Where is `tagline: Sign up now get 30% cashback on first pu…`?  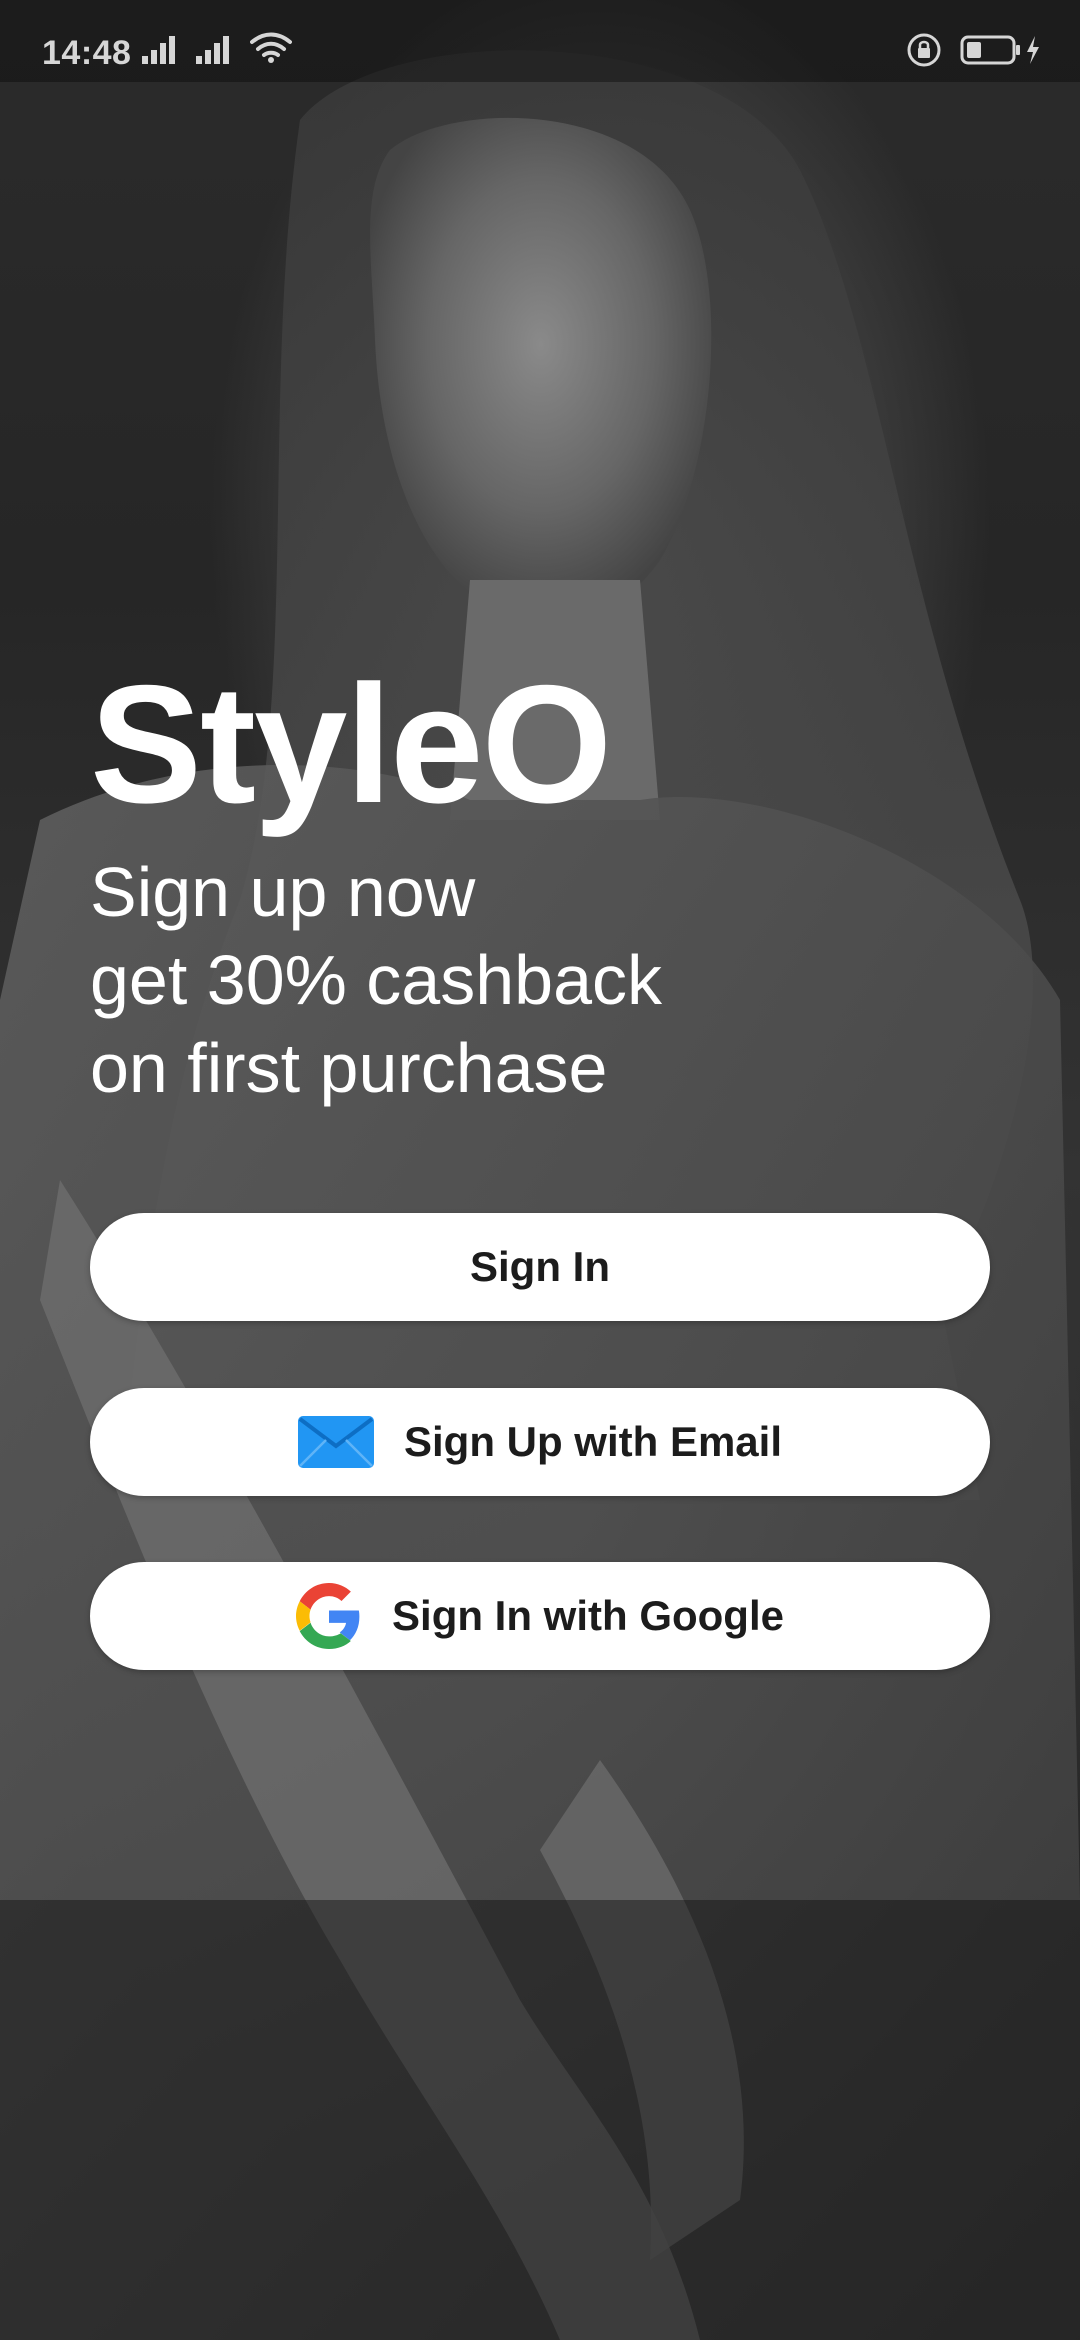
tagline: Sign up now get 30% cashback on first pu… is located at coordinates (540, 980).